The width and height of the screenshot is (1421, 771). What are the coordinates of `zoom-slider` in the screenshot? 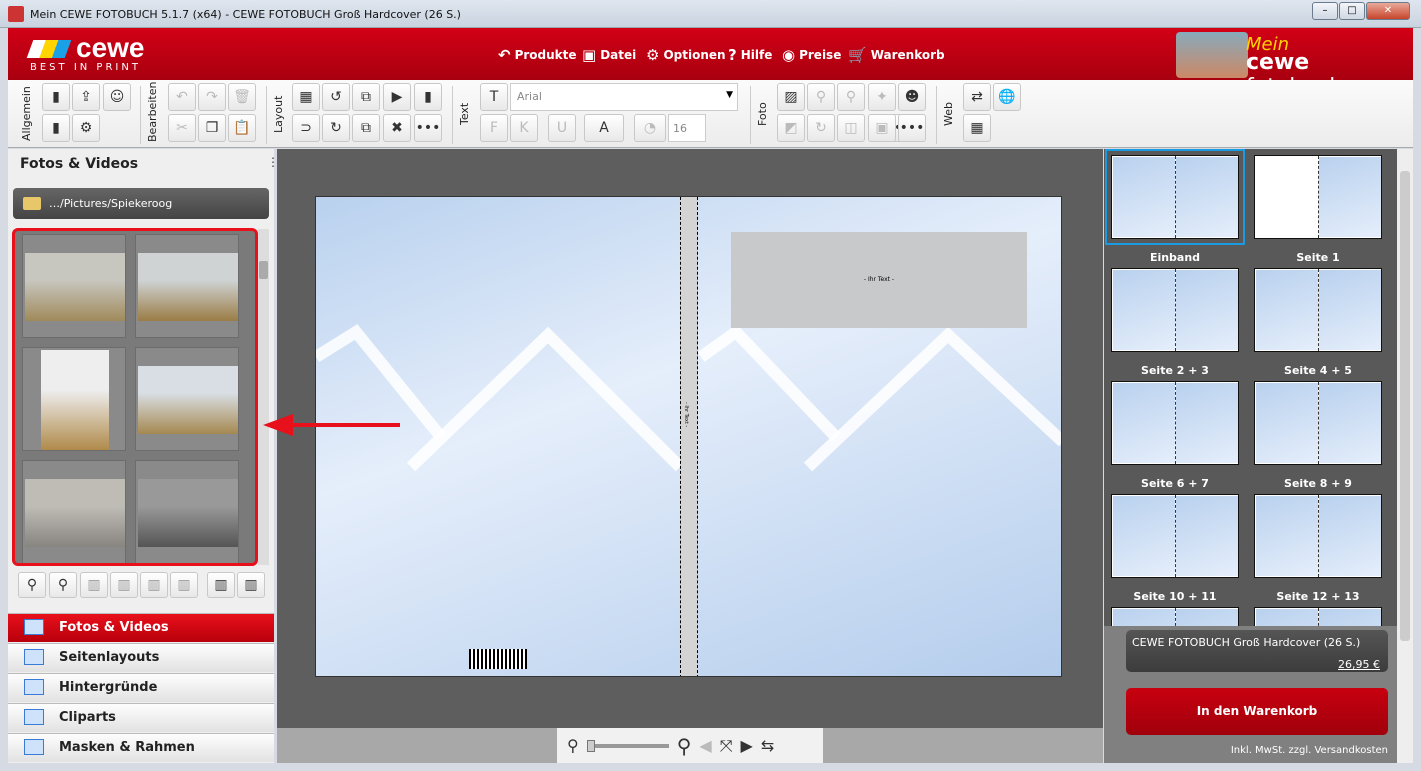 It's located at (627, 745).